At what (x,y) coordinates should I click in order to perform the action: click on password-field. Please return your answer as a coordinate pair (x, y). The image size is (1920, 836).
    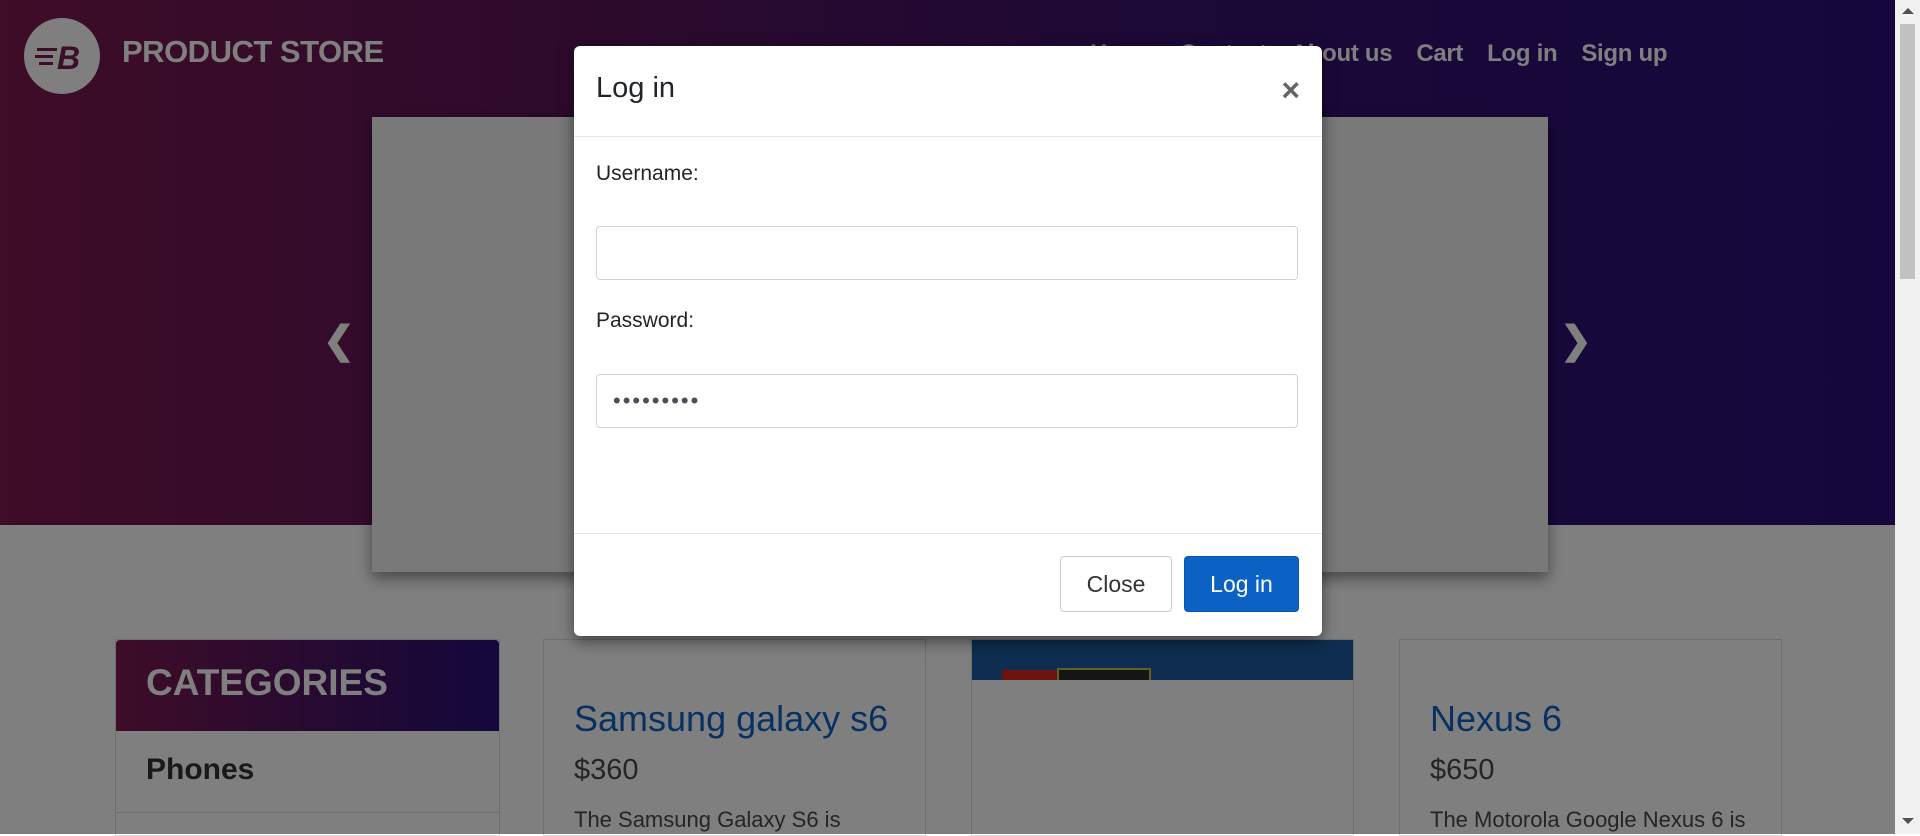
    Looking at the image, I should click on (947, 401).